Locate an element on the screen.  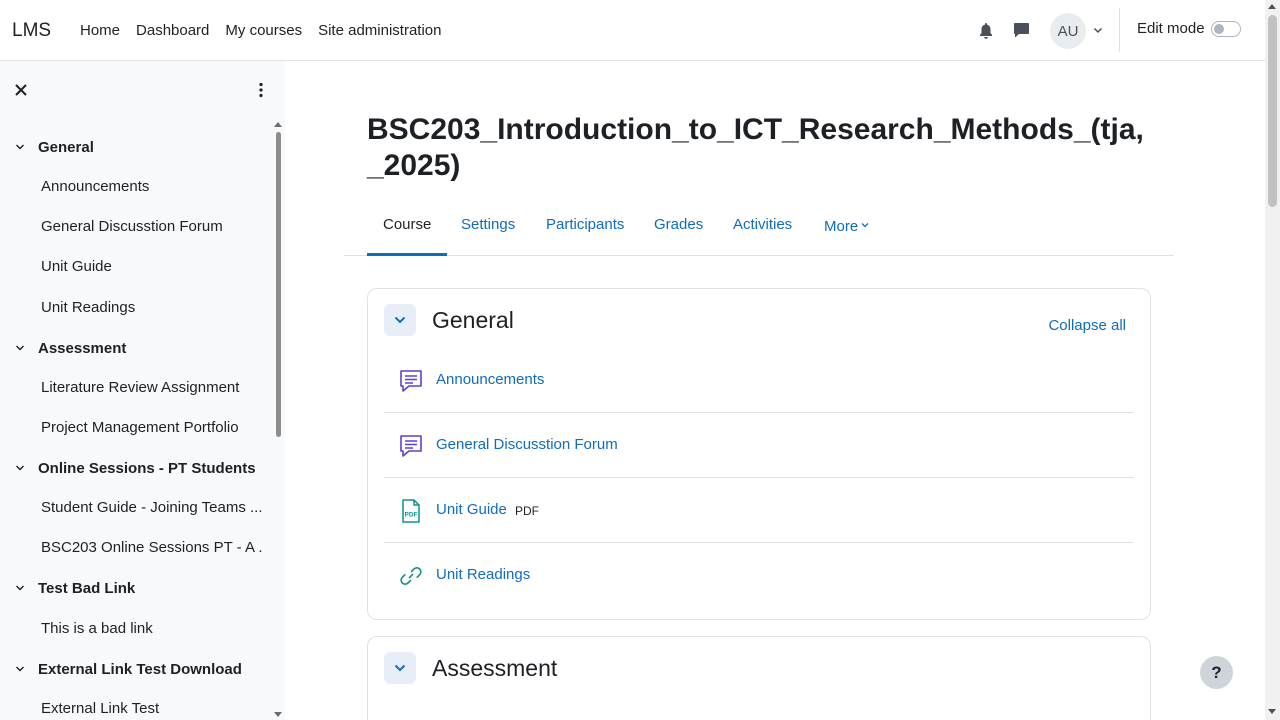
course-index-section-online-sessions: Online Sessions - PT Students is located at coordinates (135, 468).